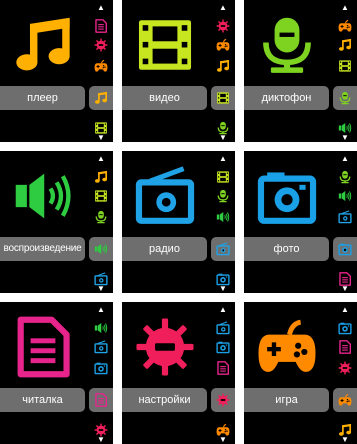 This screenshot has width=357, height=444. What do you see at coordinates (42, 98) in the screenshot?
I see `menu-item-label: плеер` at bounding box center [42, 98].